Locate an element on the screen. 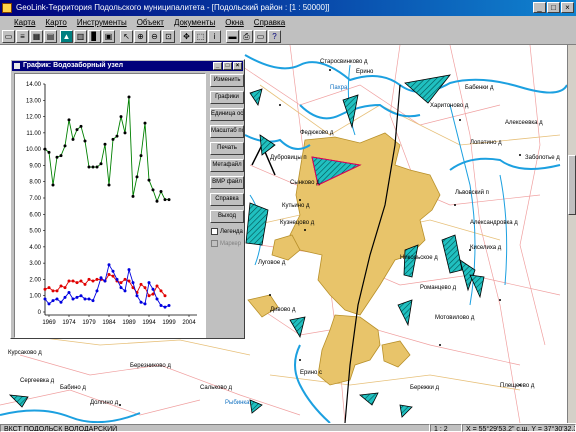  map-label: Березниково д is located at coordinates (150, 366).